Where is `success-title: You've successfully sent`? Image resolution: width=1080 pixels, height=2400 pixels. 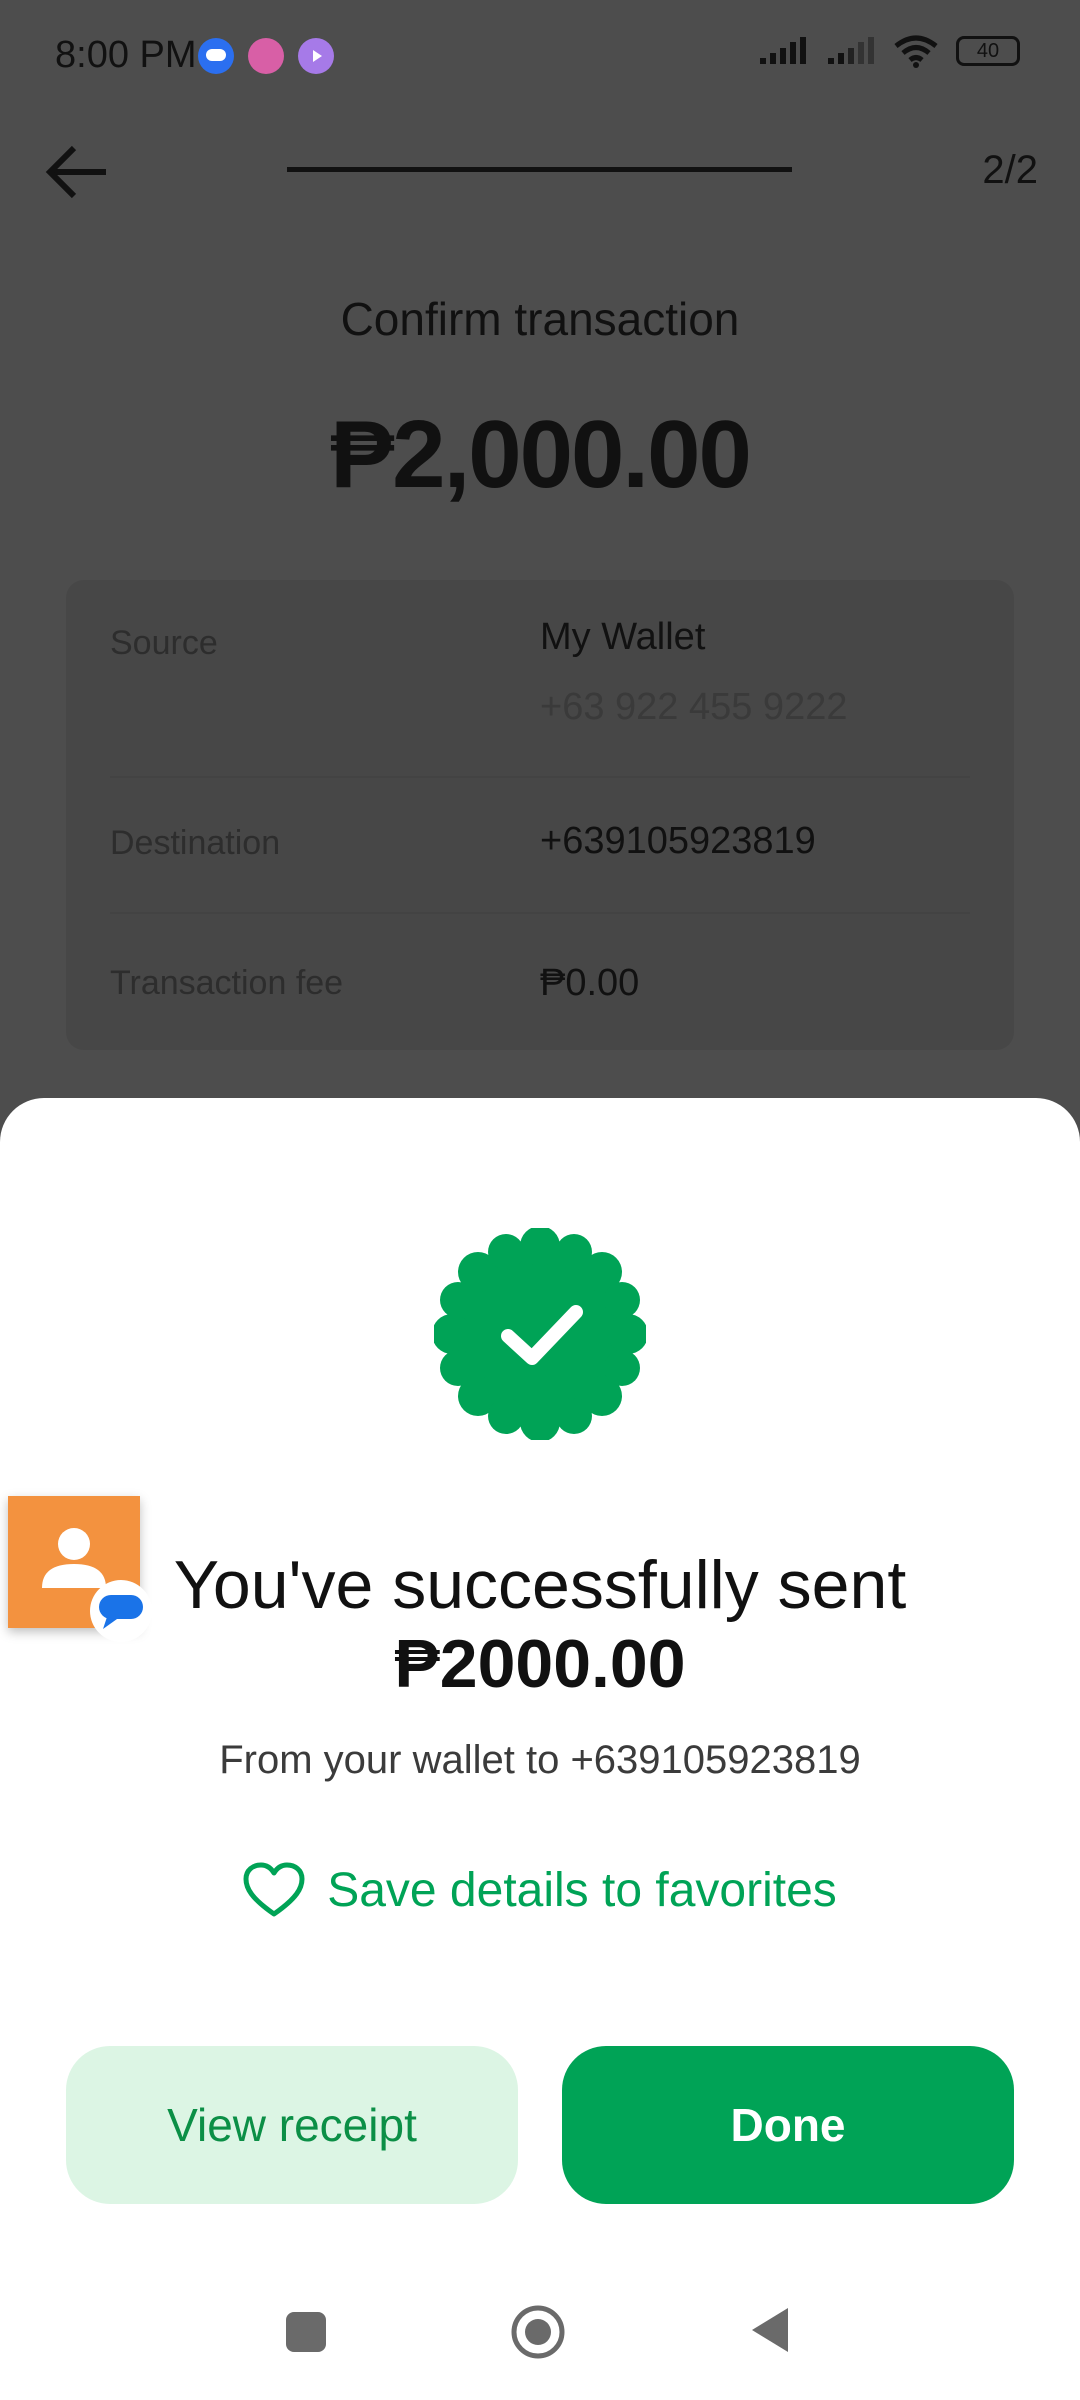 success-title: You've successfully sent is located at coordinates (540, 1585).